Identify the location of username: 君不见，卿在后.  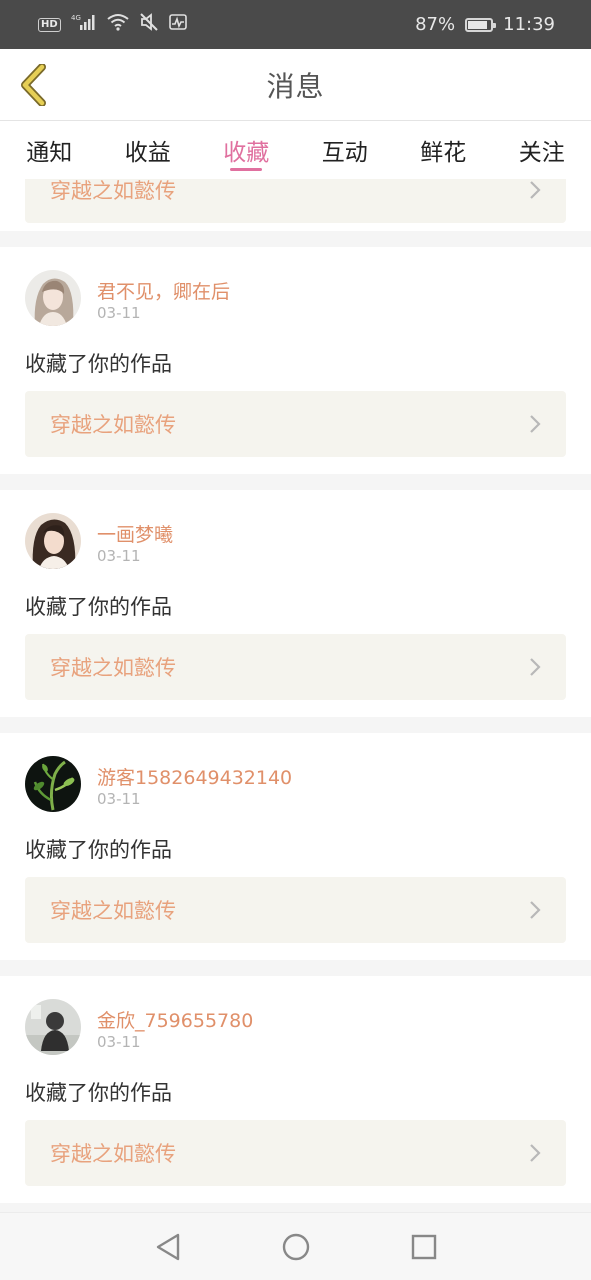
(163, 290).